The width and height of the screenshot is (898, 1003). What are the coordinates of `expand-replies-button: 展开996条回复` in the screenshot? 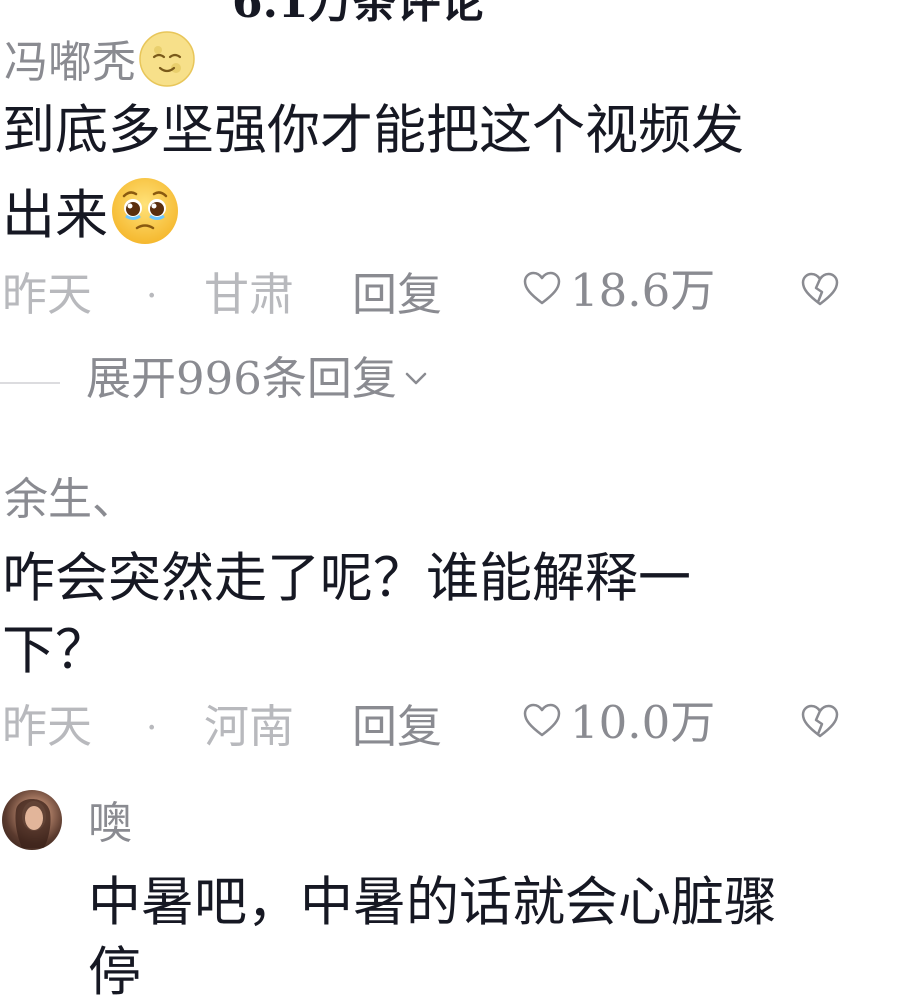 It's located at (258, 378).